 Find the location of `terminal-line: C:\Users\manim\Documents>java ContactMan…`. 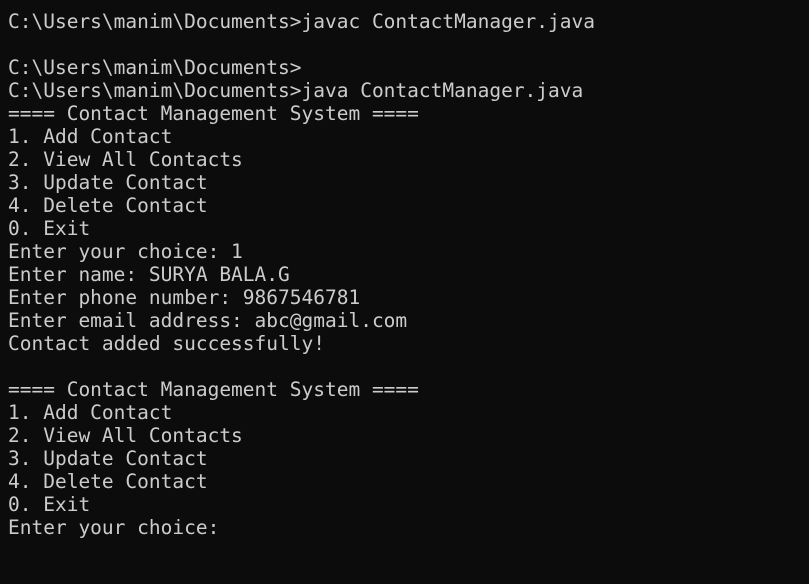

terminal-line: C:\Users\manim\Documents>java ContactMan… is located at coordinates (296, 90).